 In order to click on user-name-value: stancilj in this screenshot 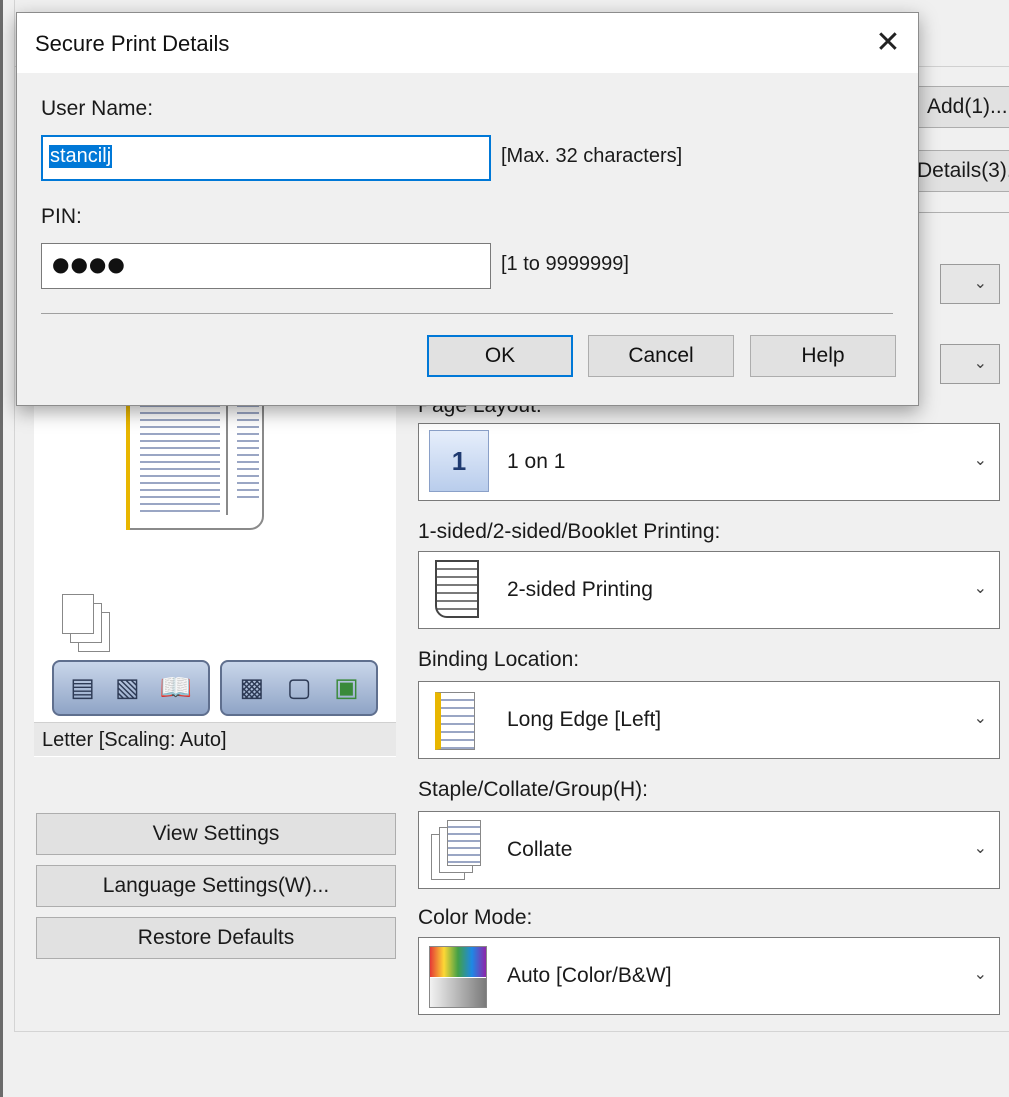, I will do `click(81, 156)`.